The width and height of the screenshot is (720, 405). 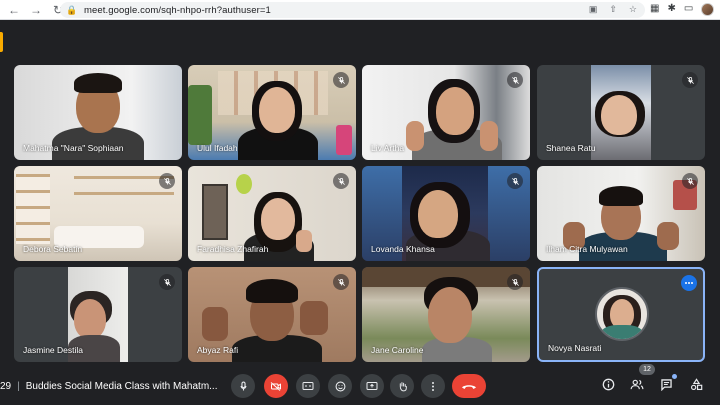 I want to click on extensions-puzzle-icon: ✱, so click(x=671, y=9).